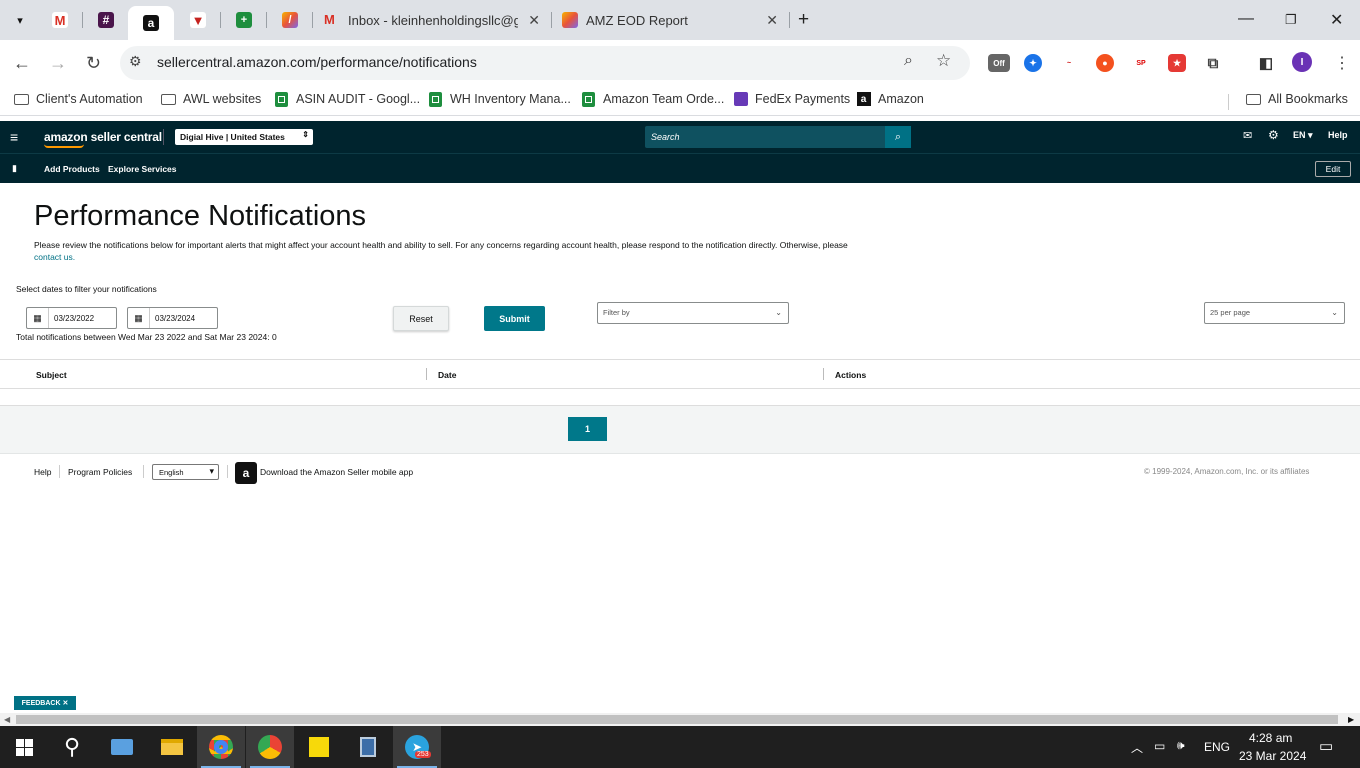 Image resolution: width=1360 pixels, height=768 pixels. I want to click on seller-central-subnav: ▮ Add Products Explore Services Edit, so click(680, 168).